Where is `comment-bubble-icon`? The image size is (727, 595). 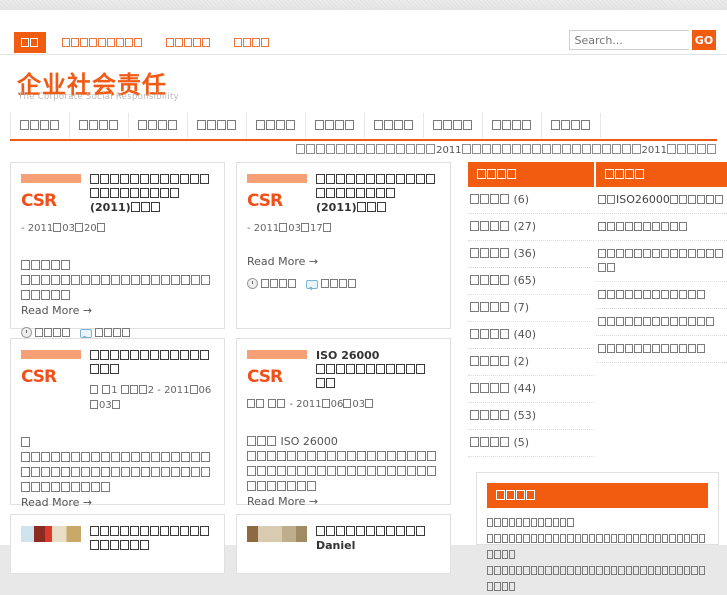
comment-bubble-icon is located at coordinates (86, 334).